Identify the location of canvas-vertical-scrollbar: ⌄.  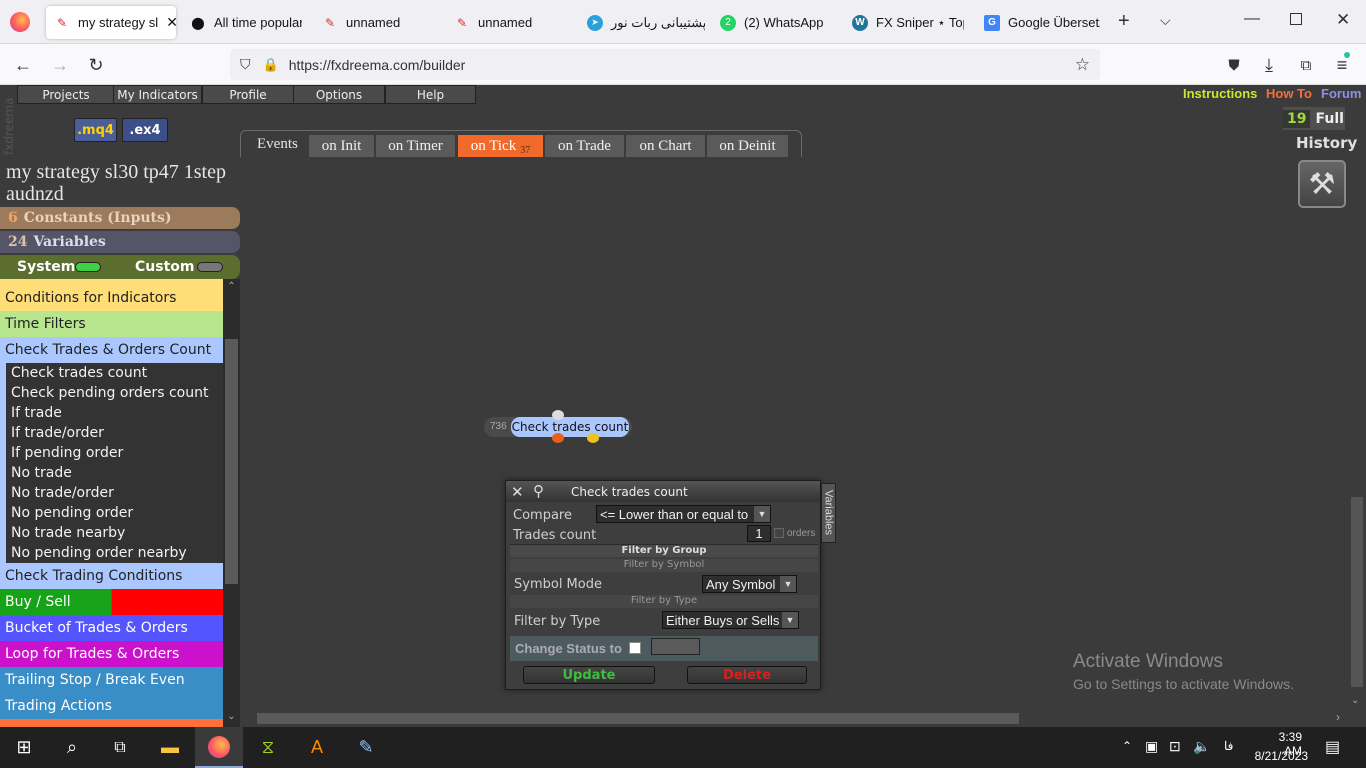
(1357, 433).